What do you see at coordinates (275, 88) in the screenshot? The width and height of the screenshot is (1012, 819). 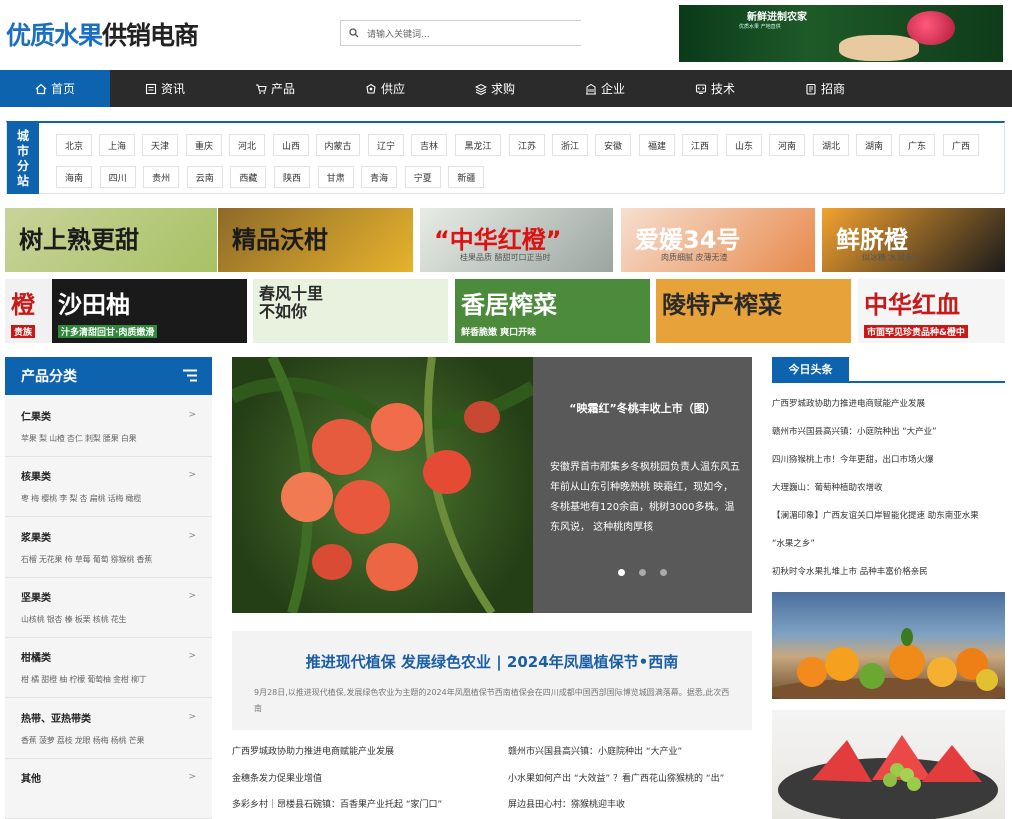 I see `nav-item-products: 产品` at bounding box center [275, 88].